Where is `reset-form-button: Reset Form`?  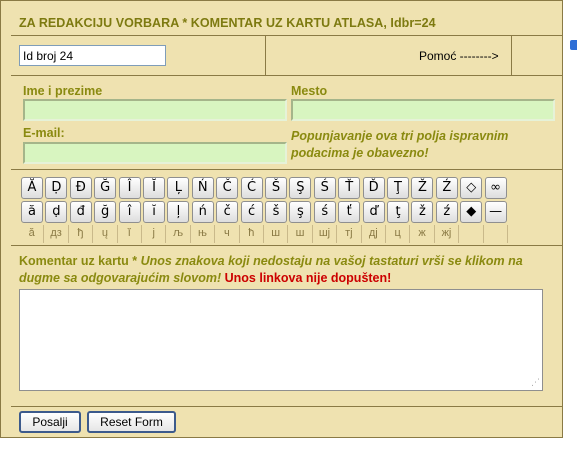 reset-form-button: Reset Form is located at coordinates (131, 422).